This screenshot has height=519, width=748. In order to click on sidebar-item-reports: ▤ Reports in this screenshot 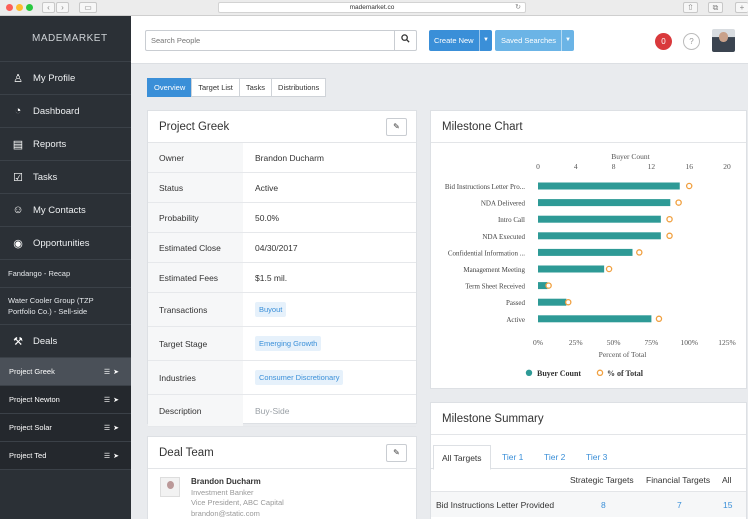, I will do `click(65, 144)`.